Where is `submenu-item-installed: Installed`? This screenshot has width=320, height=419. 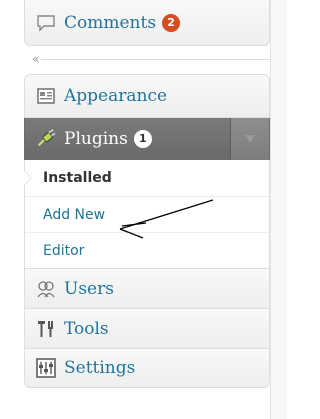
submenu-item-installed: Installed is located at coordinates (146, 178).